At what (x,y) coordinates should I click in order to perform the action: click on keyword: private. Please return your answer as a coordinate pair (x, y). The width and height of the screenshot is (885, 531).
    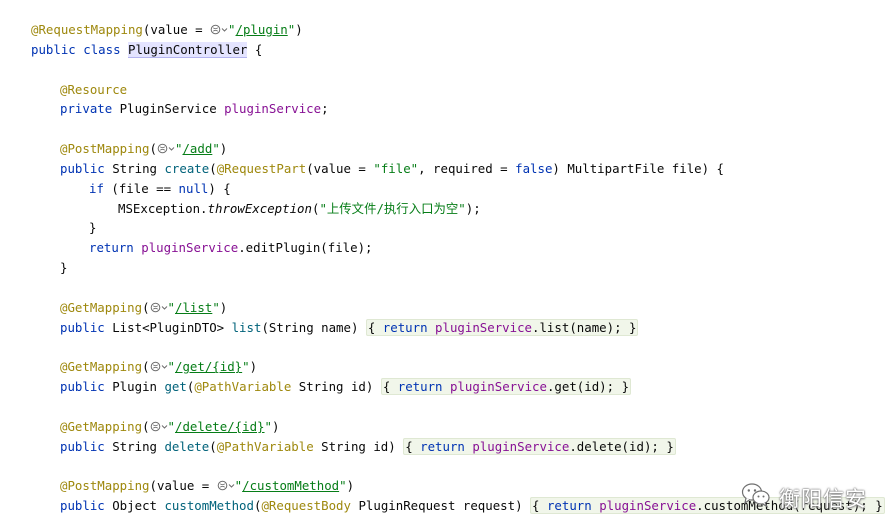
    Looking at the image, I should click on (86, 109).